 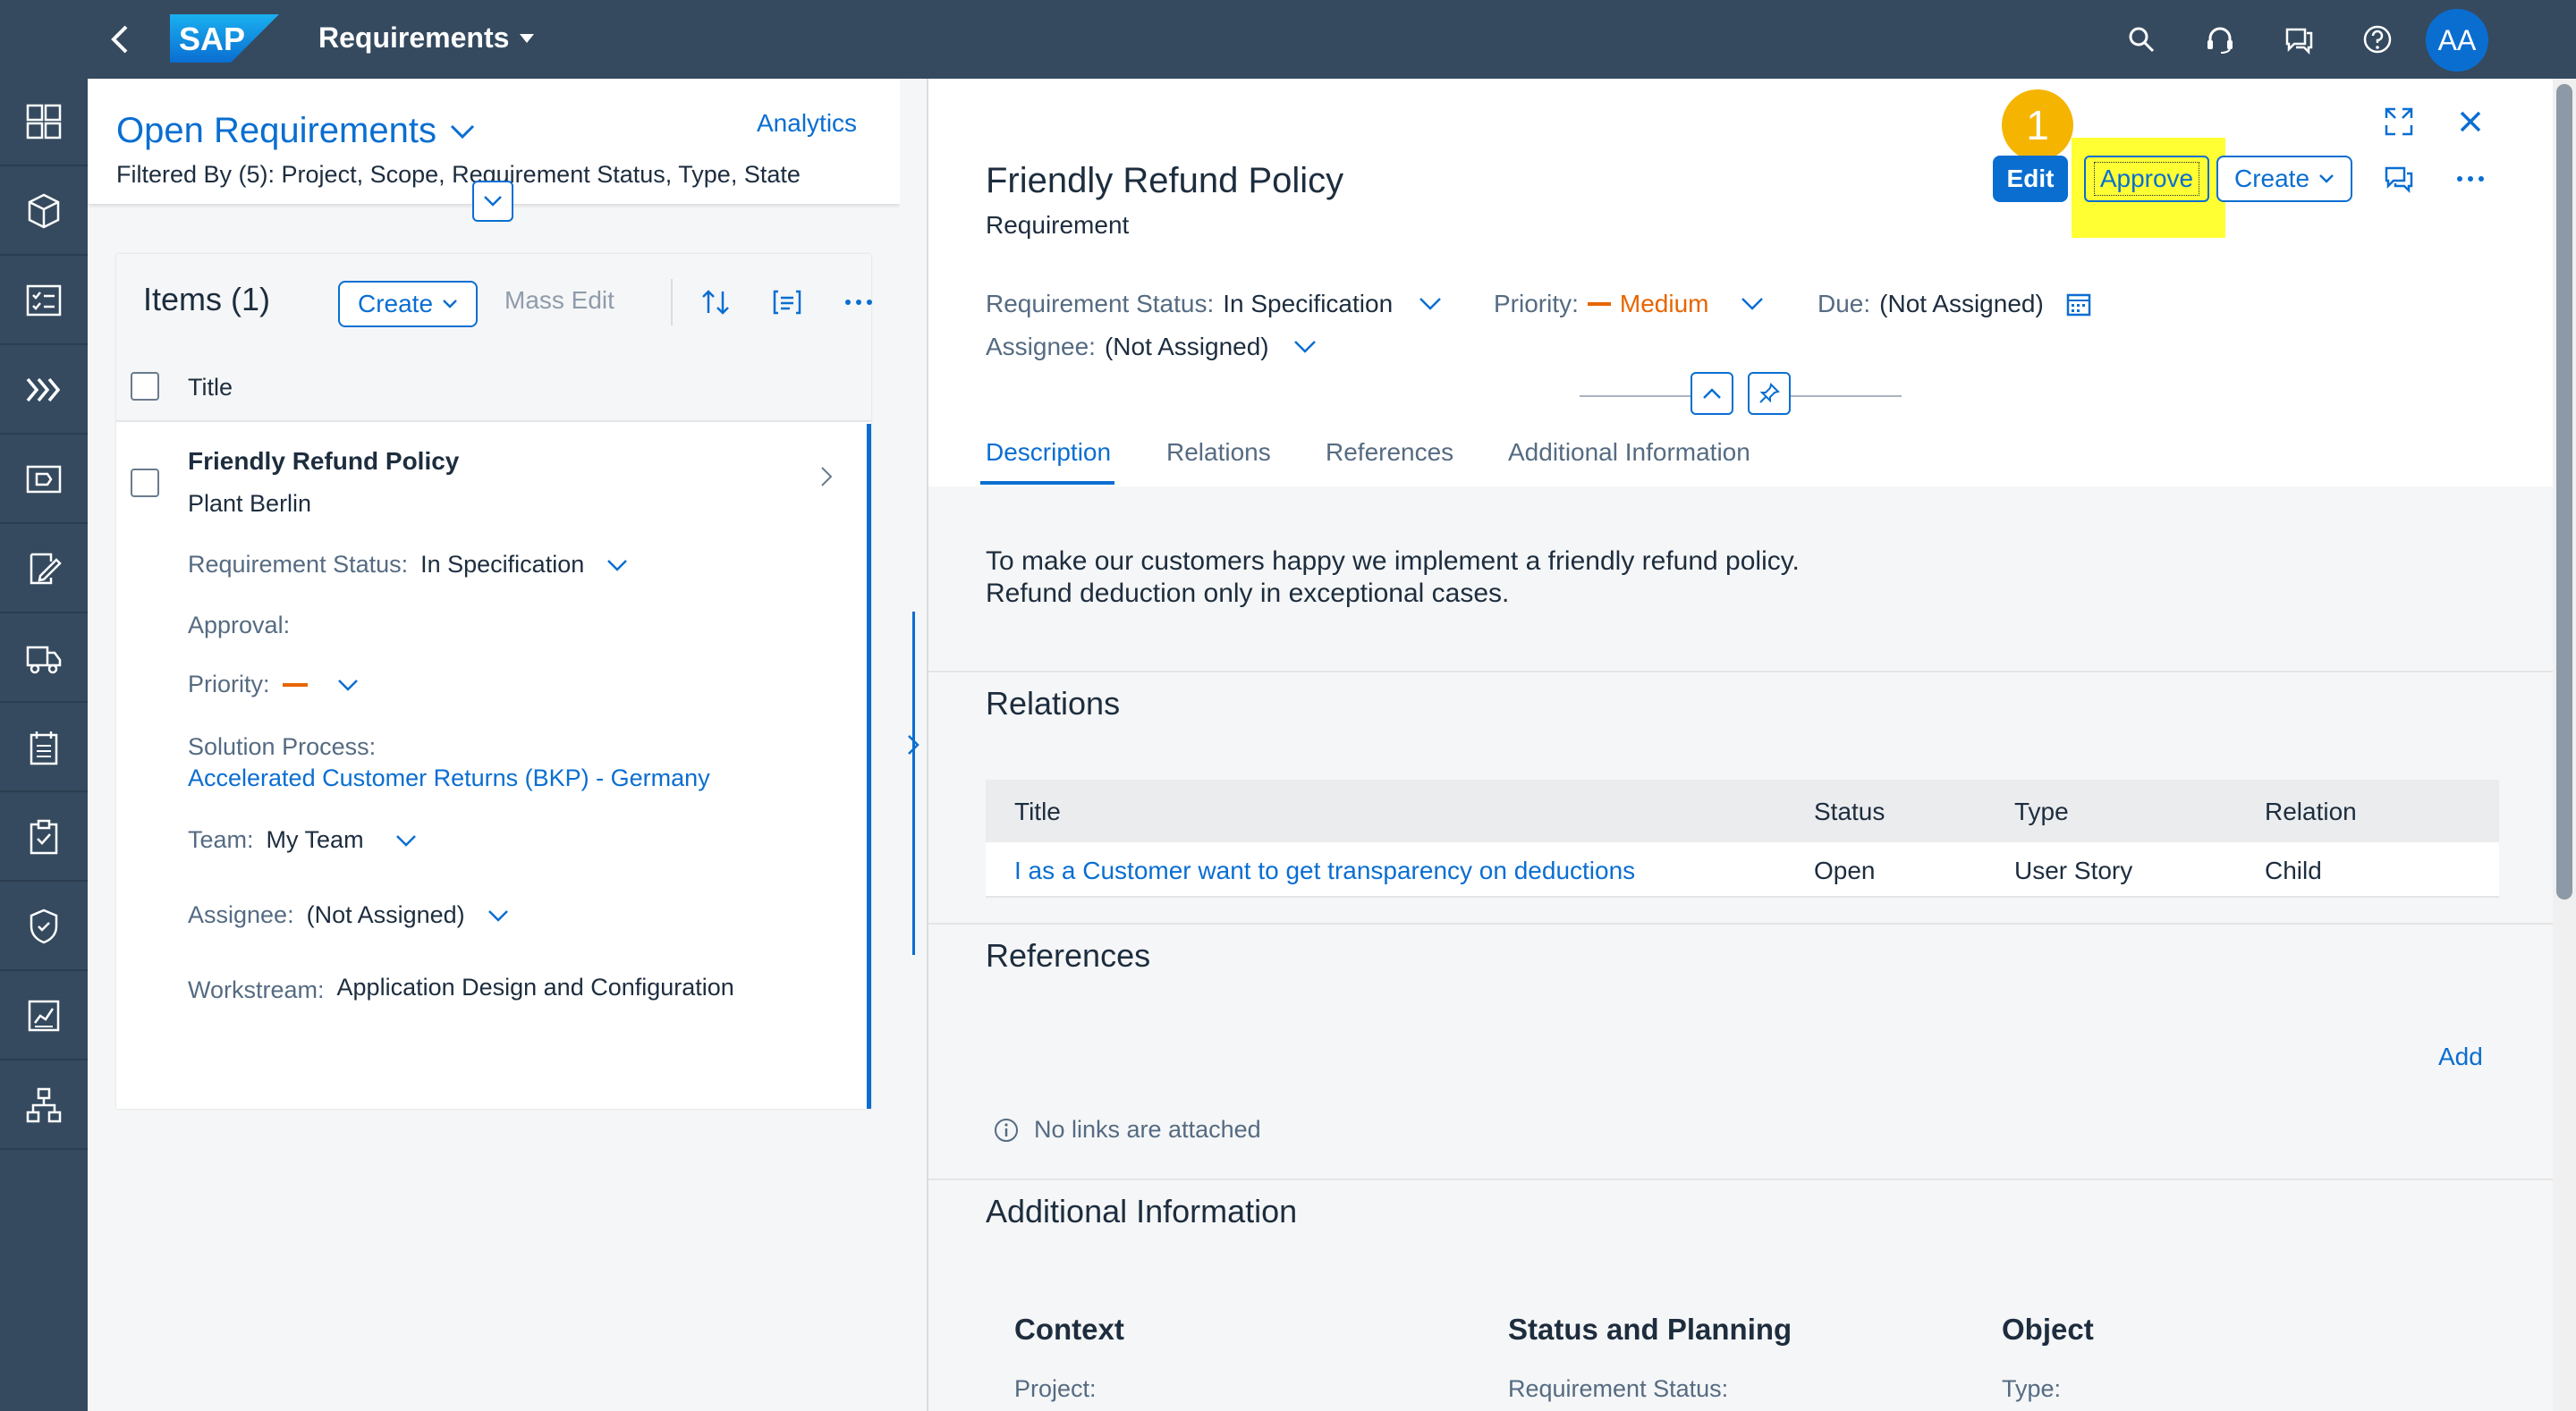 I want to click on headset-icon, so click(x=2220, y=39).